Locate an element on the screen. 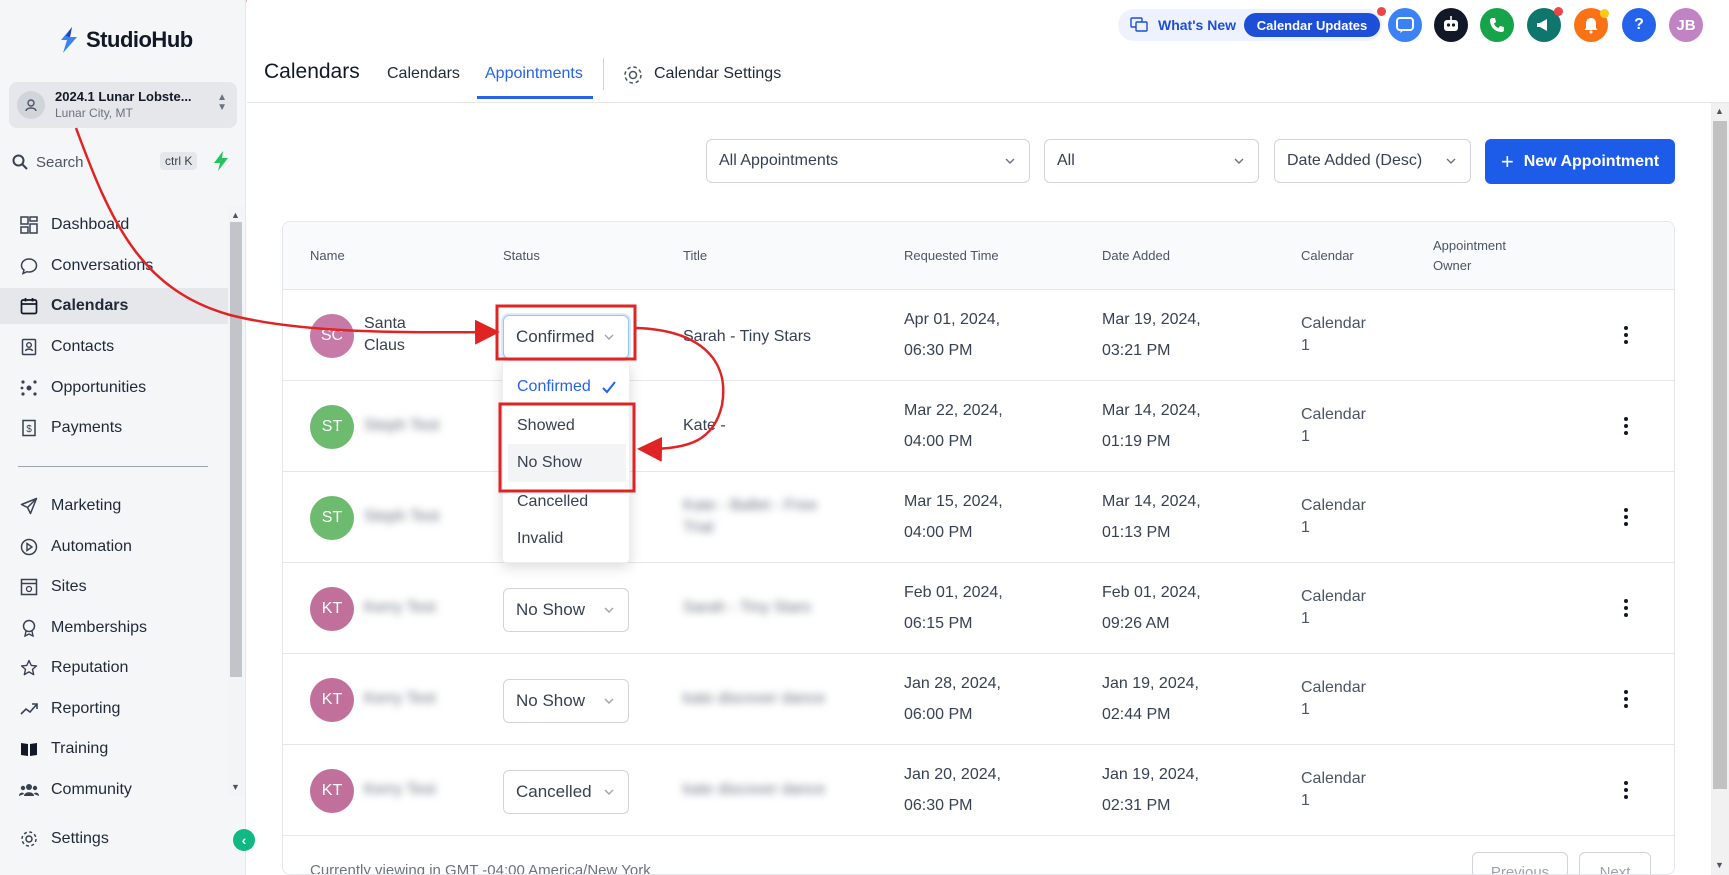 The width and height of the screenshot is (1729, 875). tab-calendars: Calendars is located at coordinates (423, 74).